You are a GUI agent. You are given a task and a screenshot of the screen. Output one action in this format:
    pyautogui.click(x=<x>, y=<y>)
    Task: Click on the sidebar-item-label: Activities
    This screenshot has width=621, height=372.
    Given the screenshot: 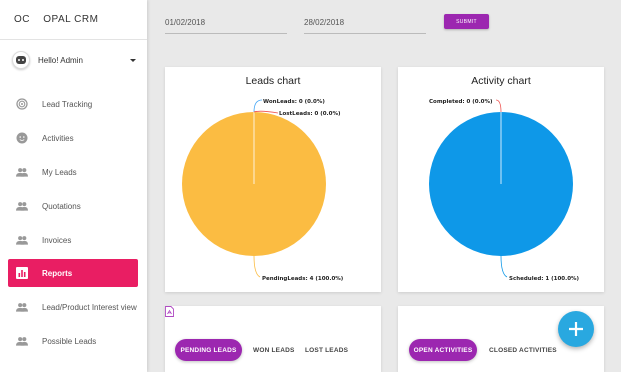 What is the action you would take?
    pyautogui.click(x=58, y=138)
    